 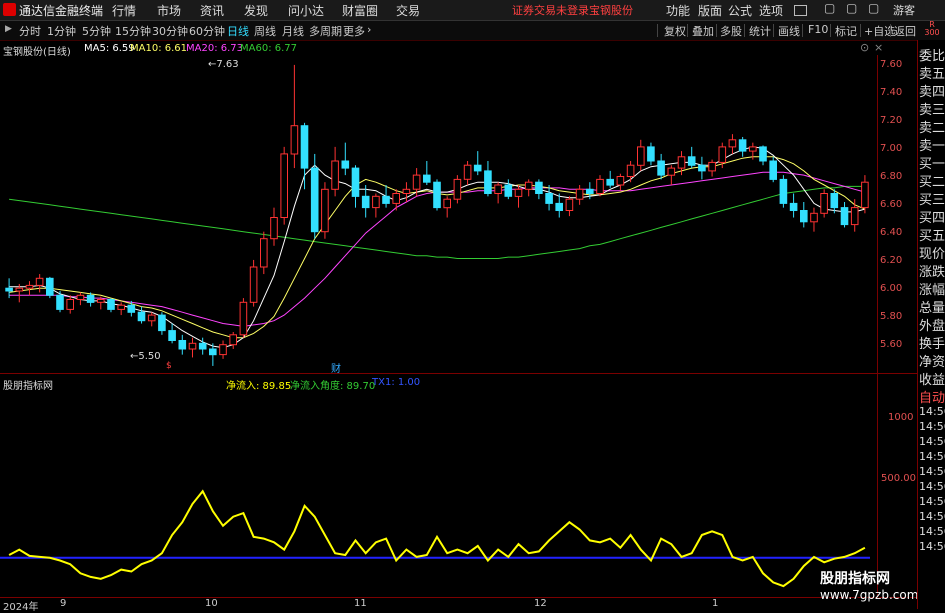 I want to click on period-multi: 多周期, so click(x=325, y=31).